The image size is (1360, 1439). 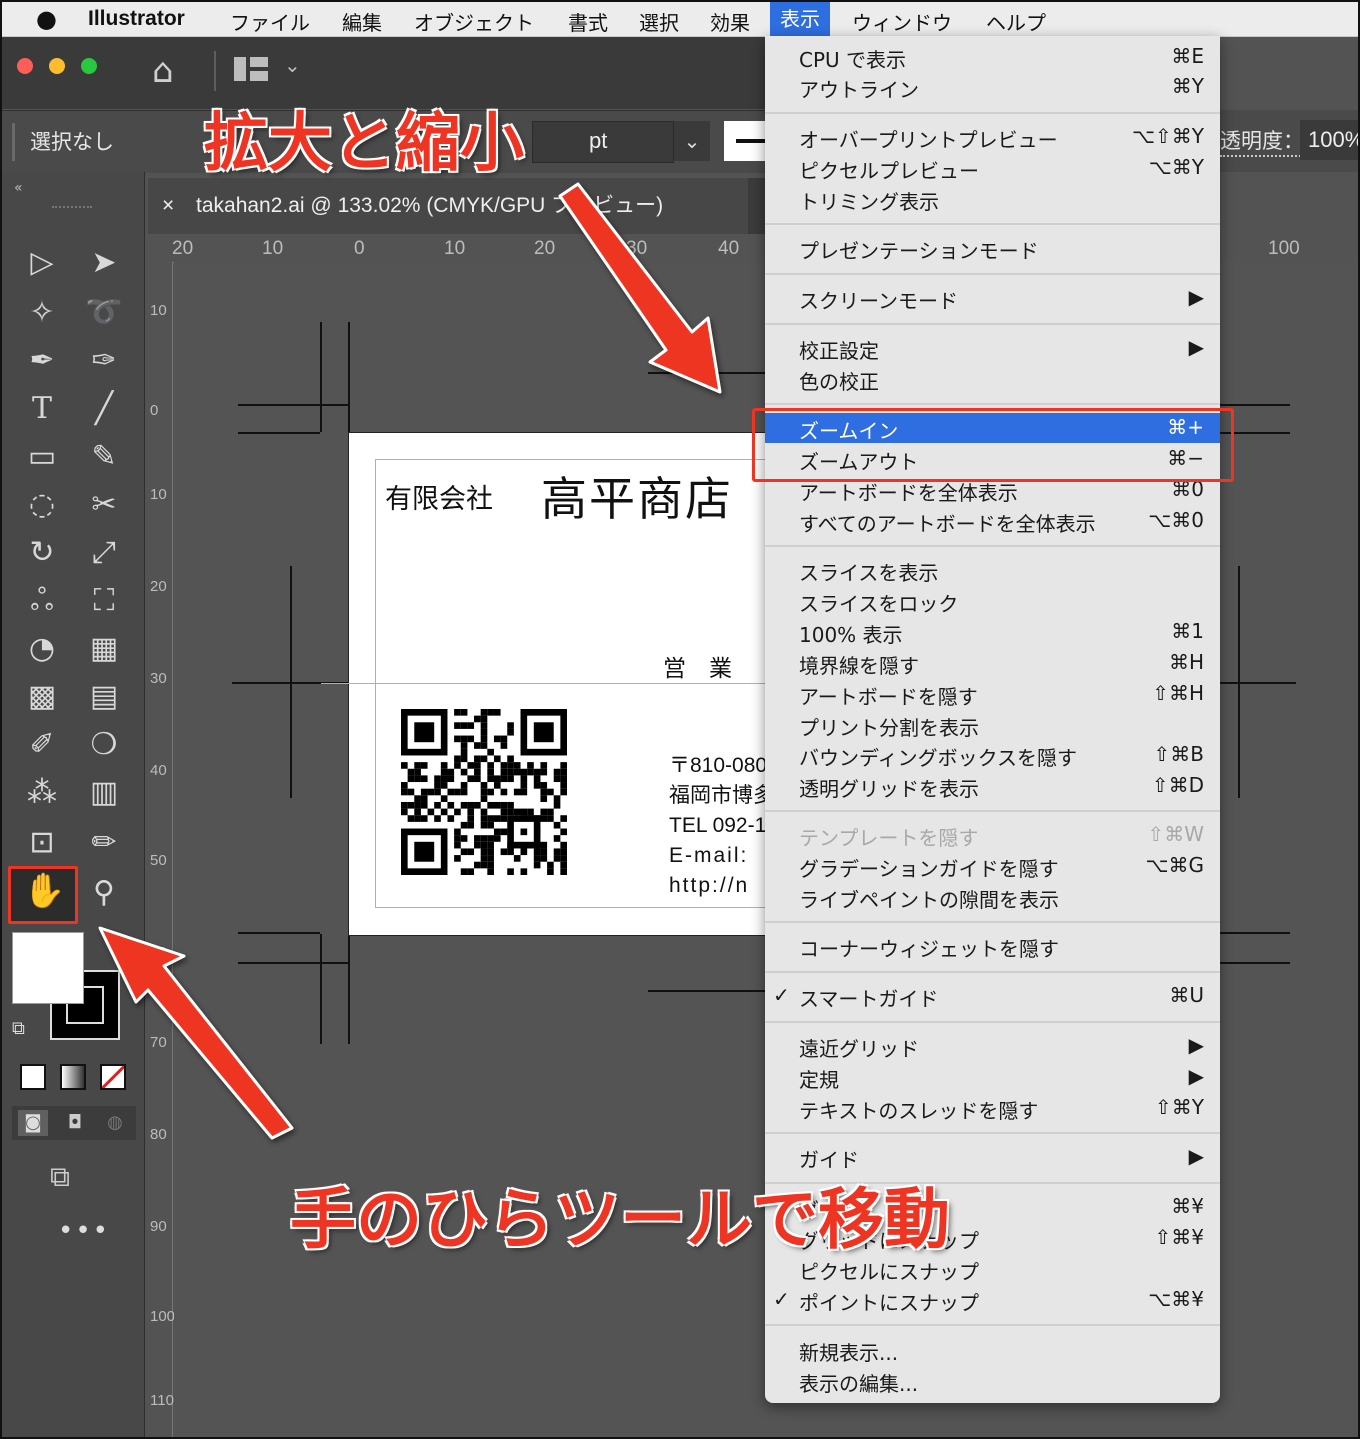 I want to click on arrow-to-hand-tool, so click(x=196, y=1033).